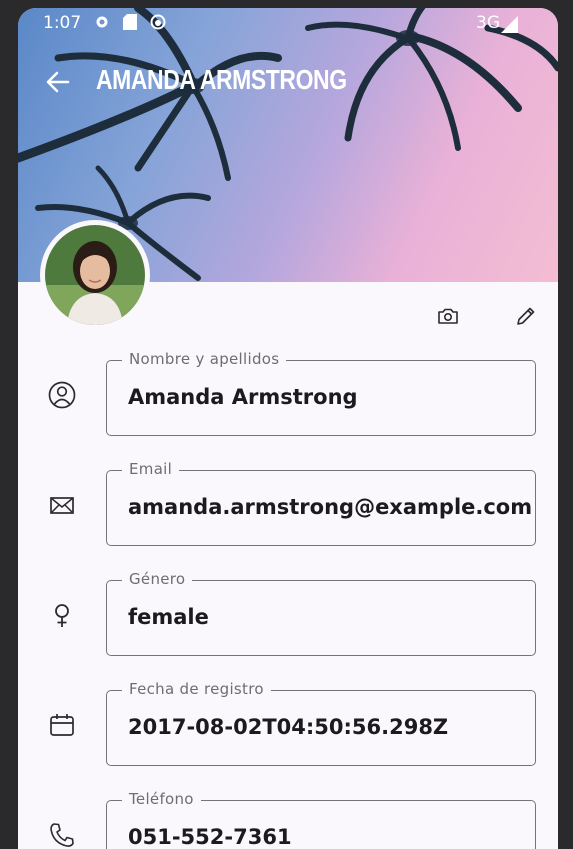  What do you see at coordinates (151, 469) in the screenshot?
I see `email-field-label: Email` at bounding box center [151, 469].